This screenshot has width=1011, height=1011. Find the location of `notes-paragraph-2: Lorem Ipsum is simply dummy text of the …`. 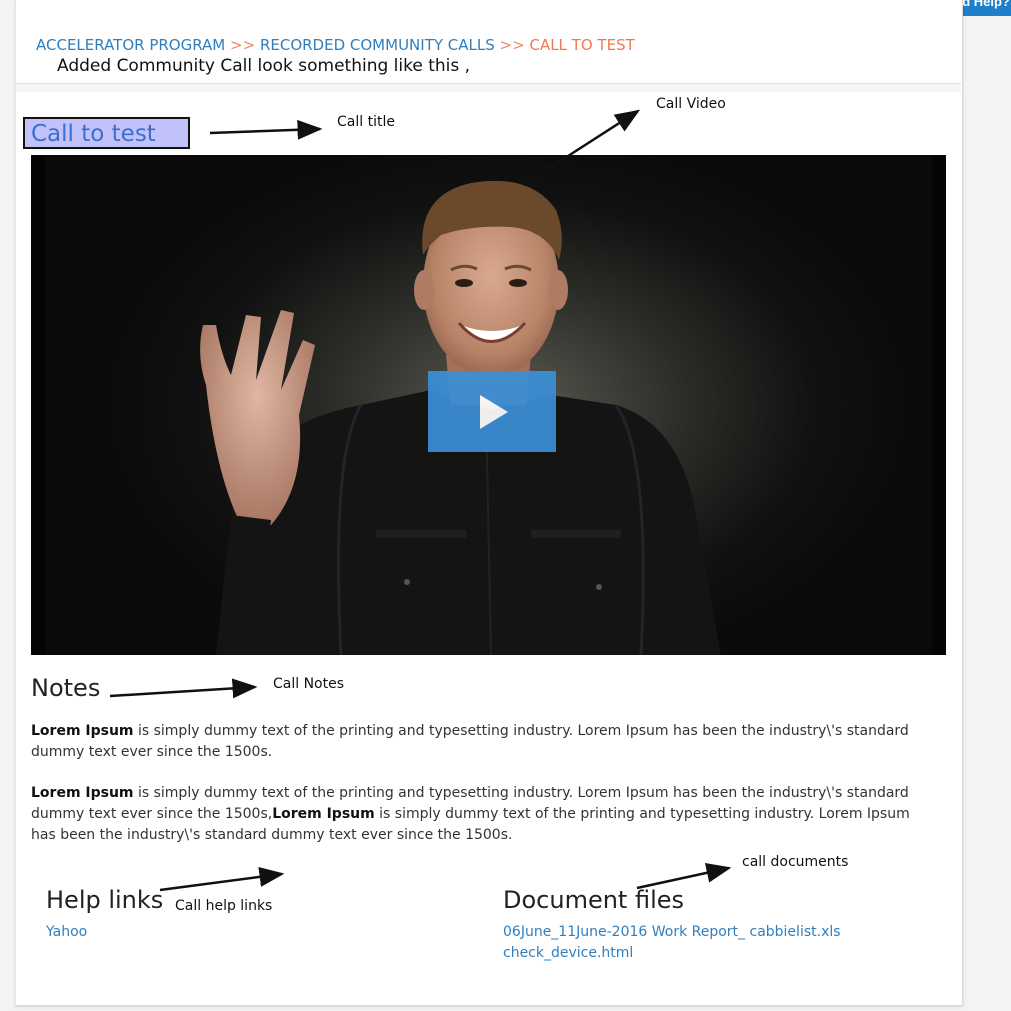

notes-paragraph-2: Lorem Ipsum is simply dummy text of the … is located at coordinates (483, 814).